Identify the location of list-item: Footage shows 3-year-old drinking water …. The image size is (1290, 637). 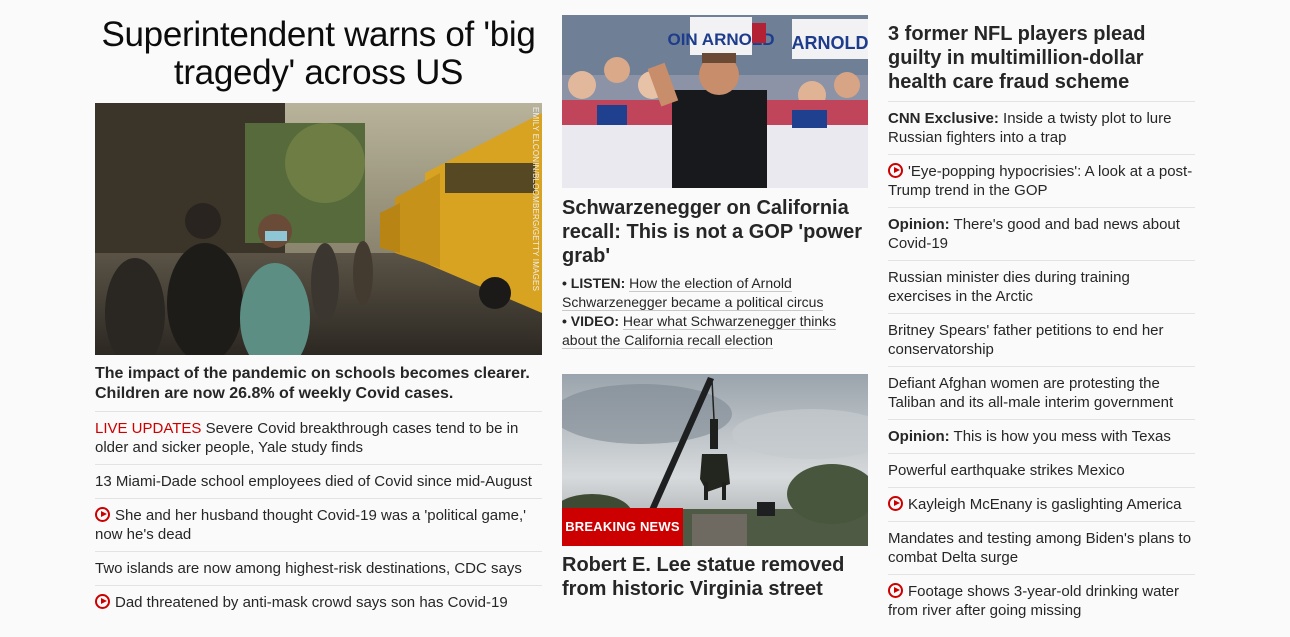
(1041, 601).